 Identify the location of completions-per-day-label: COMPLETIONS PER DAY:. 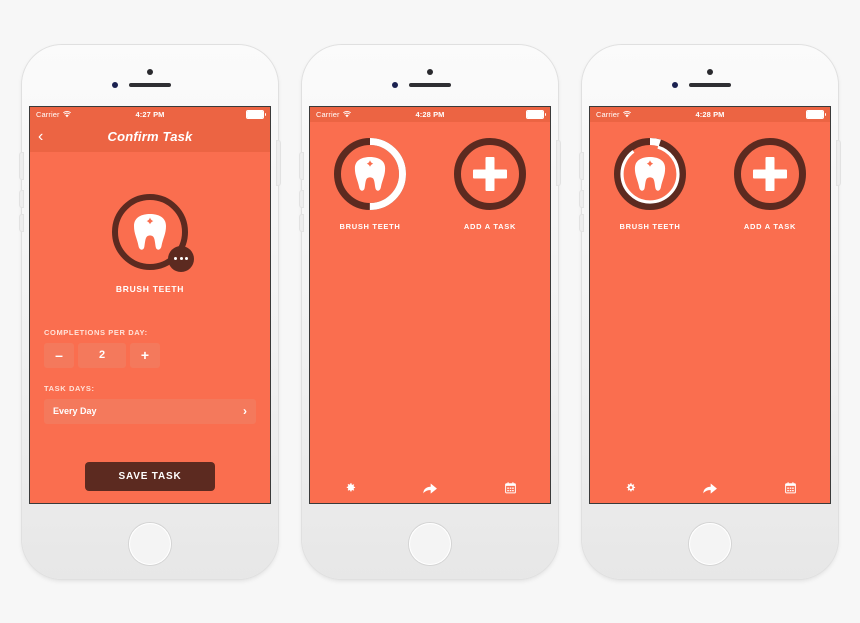
(96, 332).